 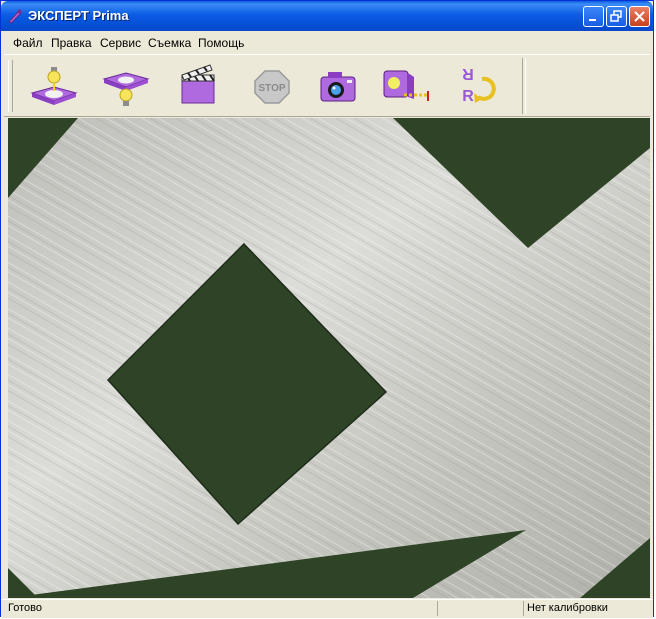 I want to click on menu-help: Помощь, so click(x=221, y=43).